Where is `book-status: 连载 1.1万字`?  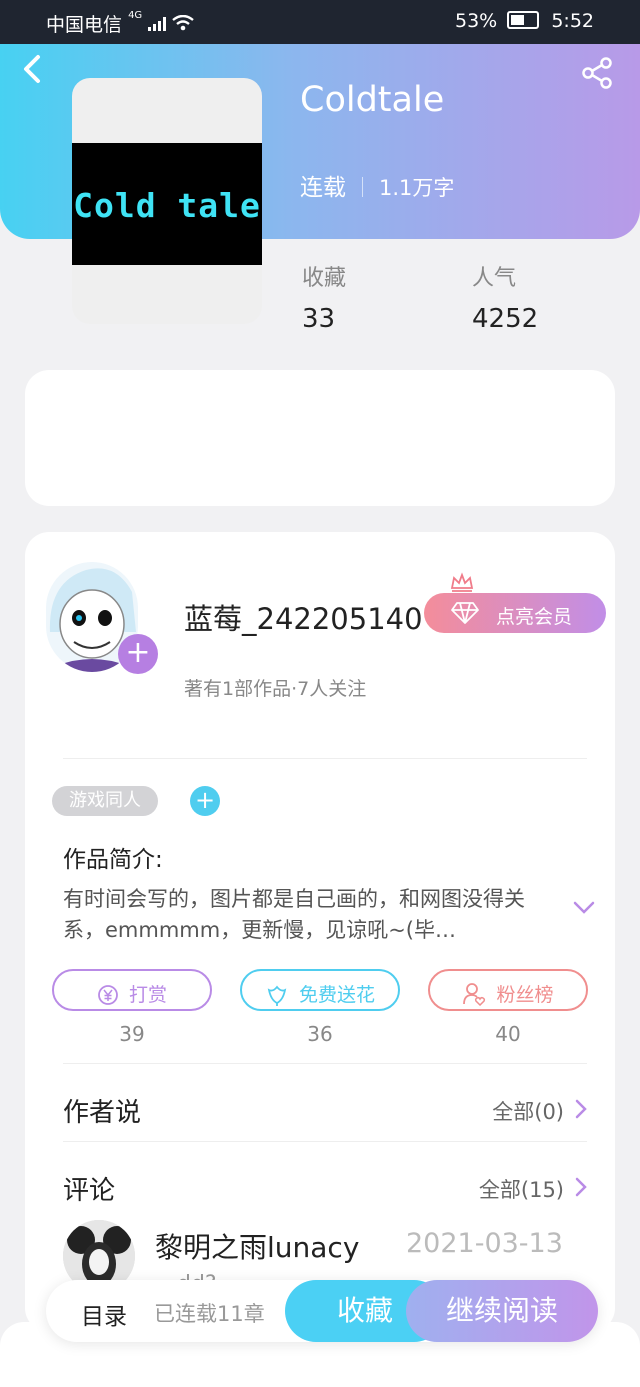 book-status: 连载 1.1万字 is located at coordinates (377, 185).